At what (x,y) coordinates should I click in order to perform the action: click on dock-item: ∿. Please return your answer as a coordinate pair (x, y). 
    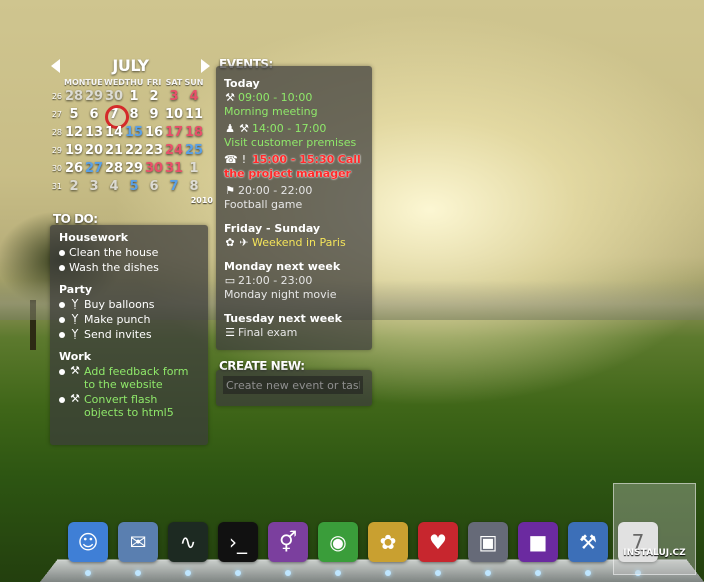
    Looking at the image, I should click on (188, 548).